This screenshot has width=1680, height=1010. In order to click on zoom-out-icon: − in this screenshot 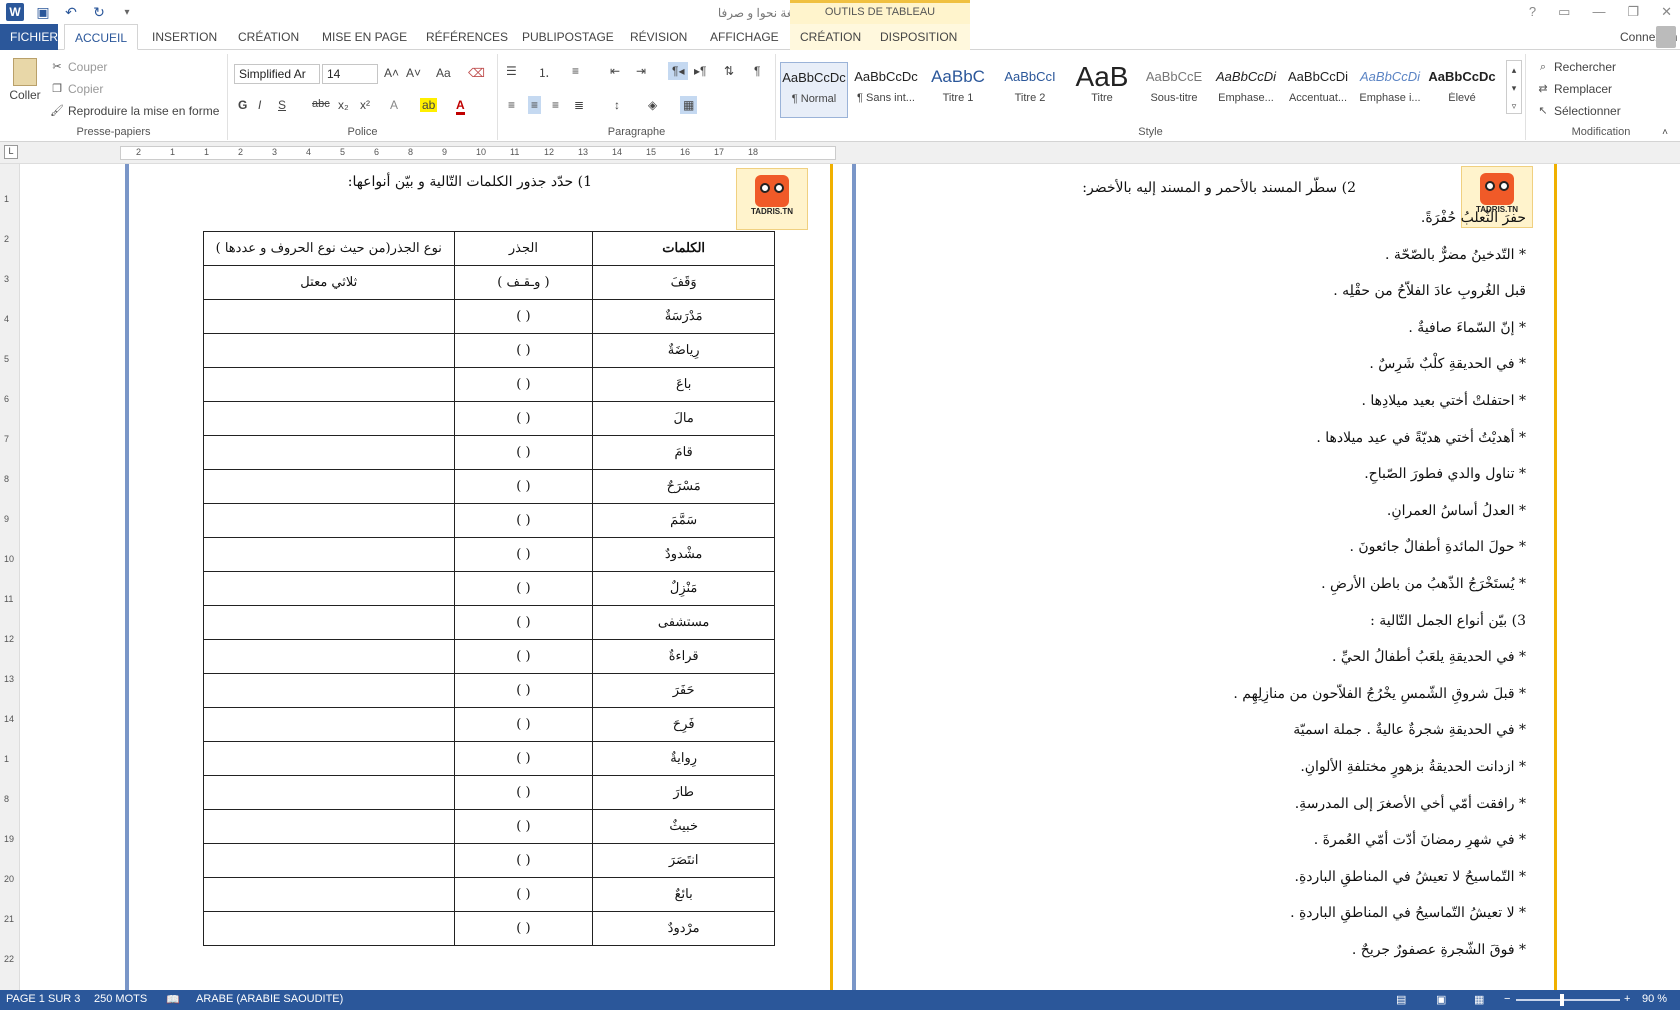, I will do `click(1507, 999)`.